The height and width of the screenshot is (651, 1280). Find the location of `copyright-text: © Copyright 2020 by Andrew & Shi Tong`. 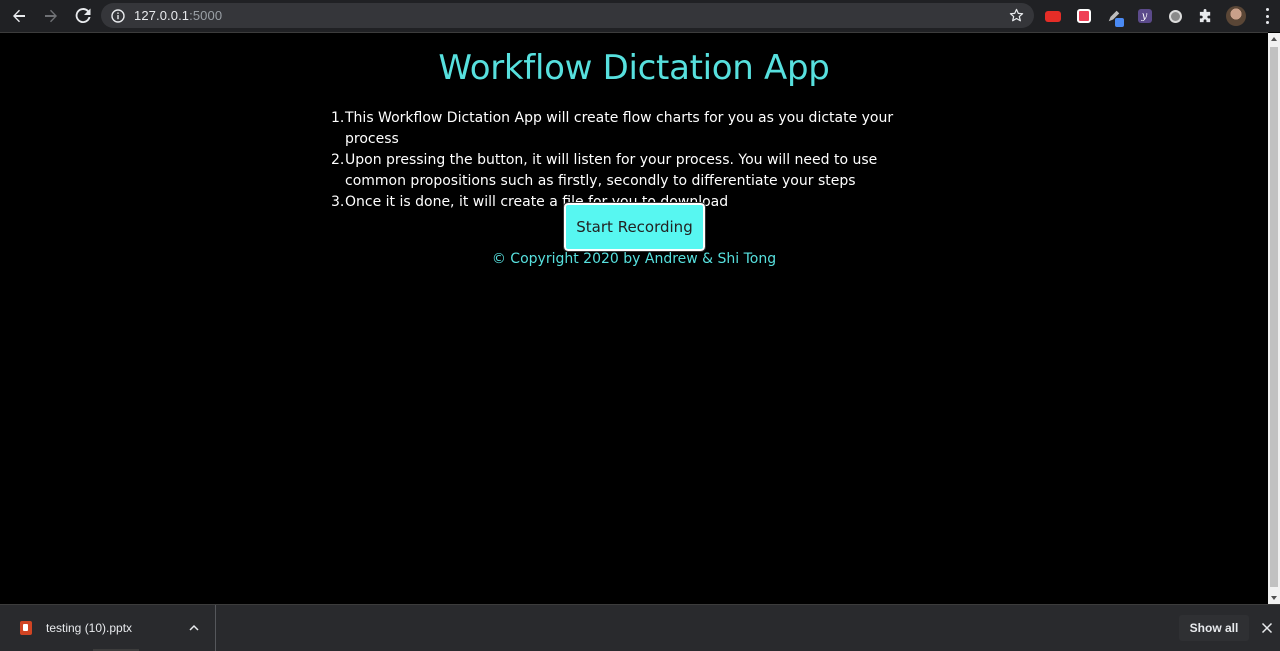

copyright-text: © Copyright 2020 by Andrew & Shi Tong is located at coordinates (634, 259).